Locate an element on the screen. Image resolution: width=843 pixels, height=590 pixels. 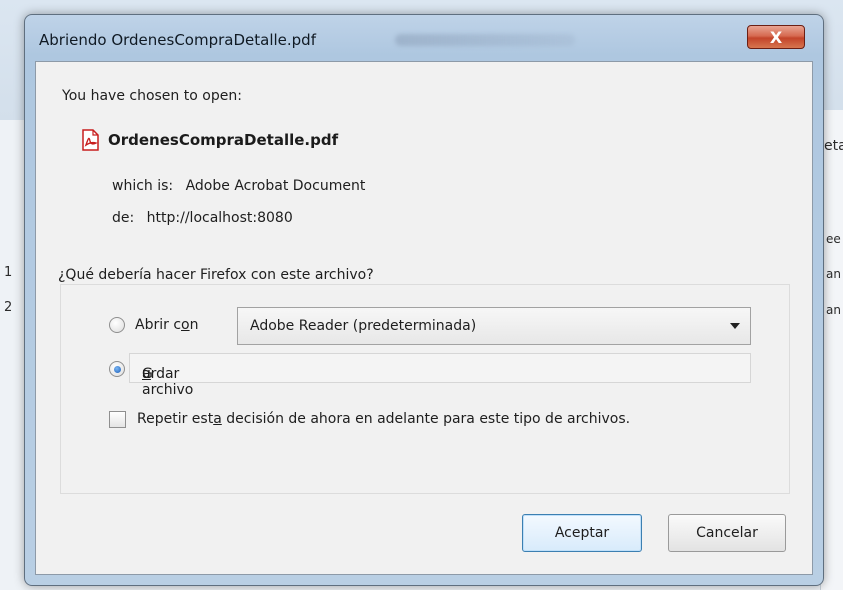
open-with-accel: o is located at coordinates (185, 325).